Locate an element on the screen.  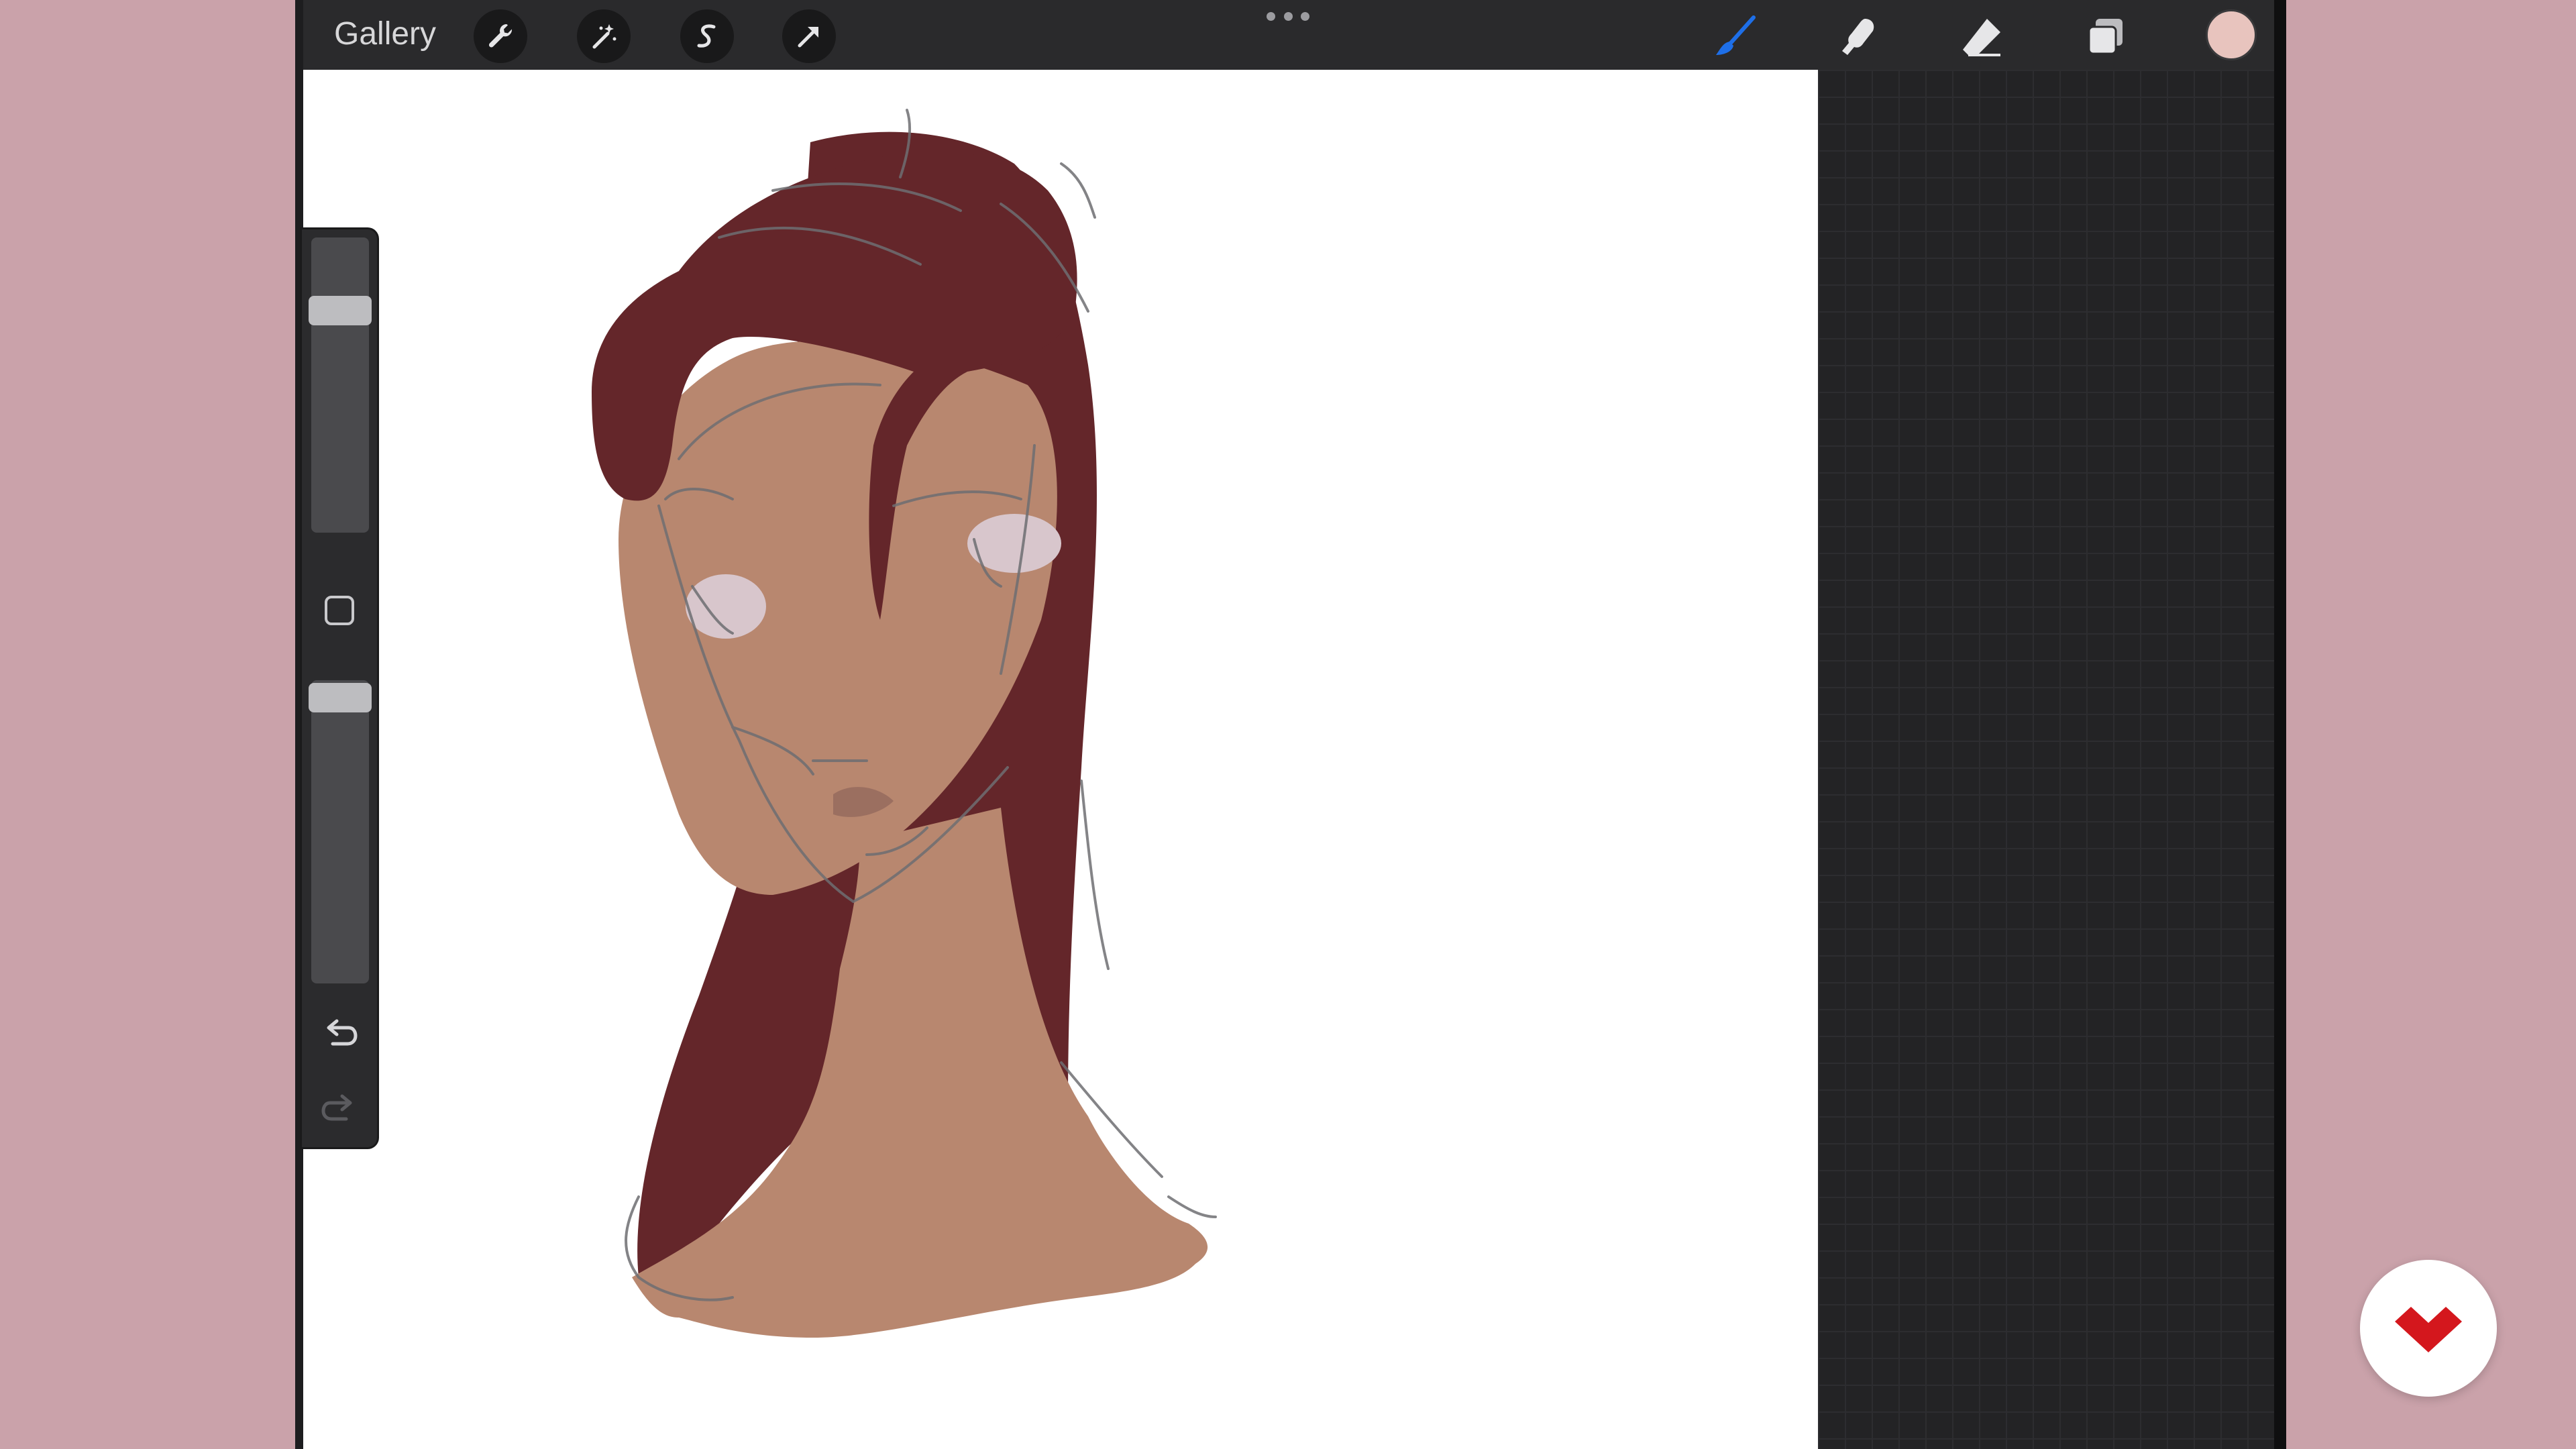
brand-badge is located at coordinates (2428, 1328).